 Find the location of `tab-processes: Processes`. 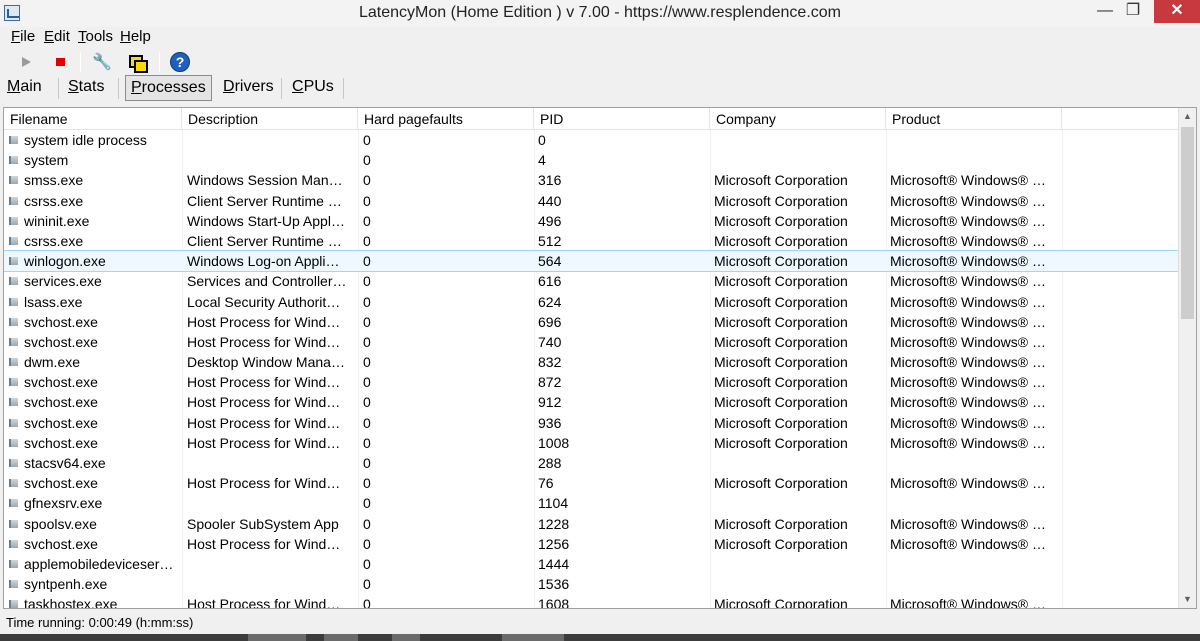

tab-processes: Processes is located at coordinates (168, 88).